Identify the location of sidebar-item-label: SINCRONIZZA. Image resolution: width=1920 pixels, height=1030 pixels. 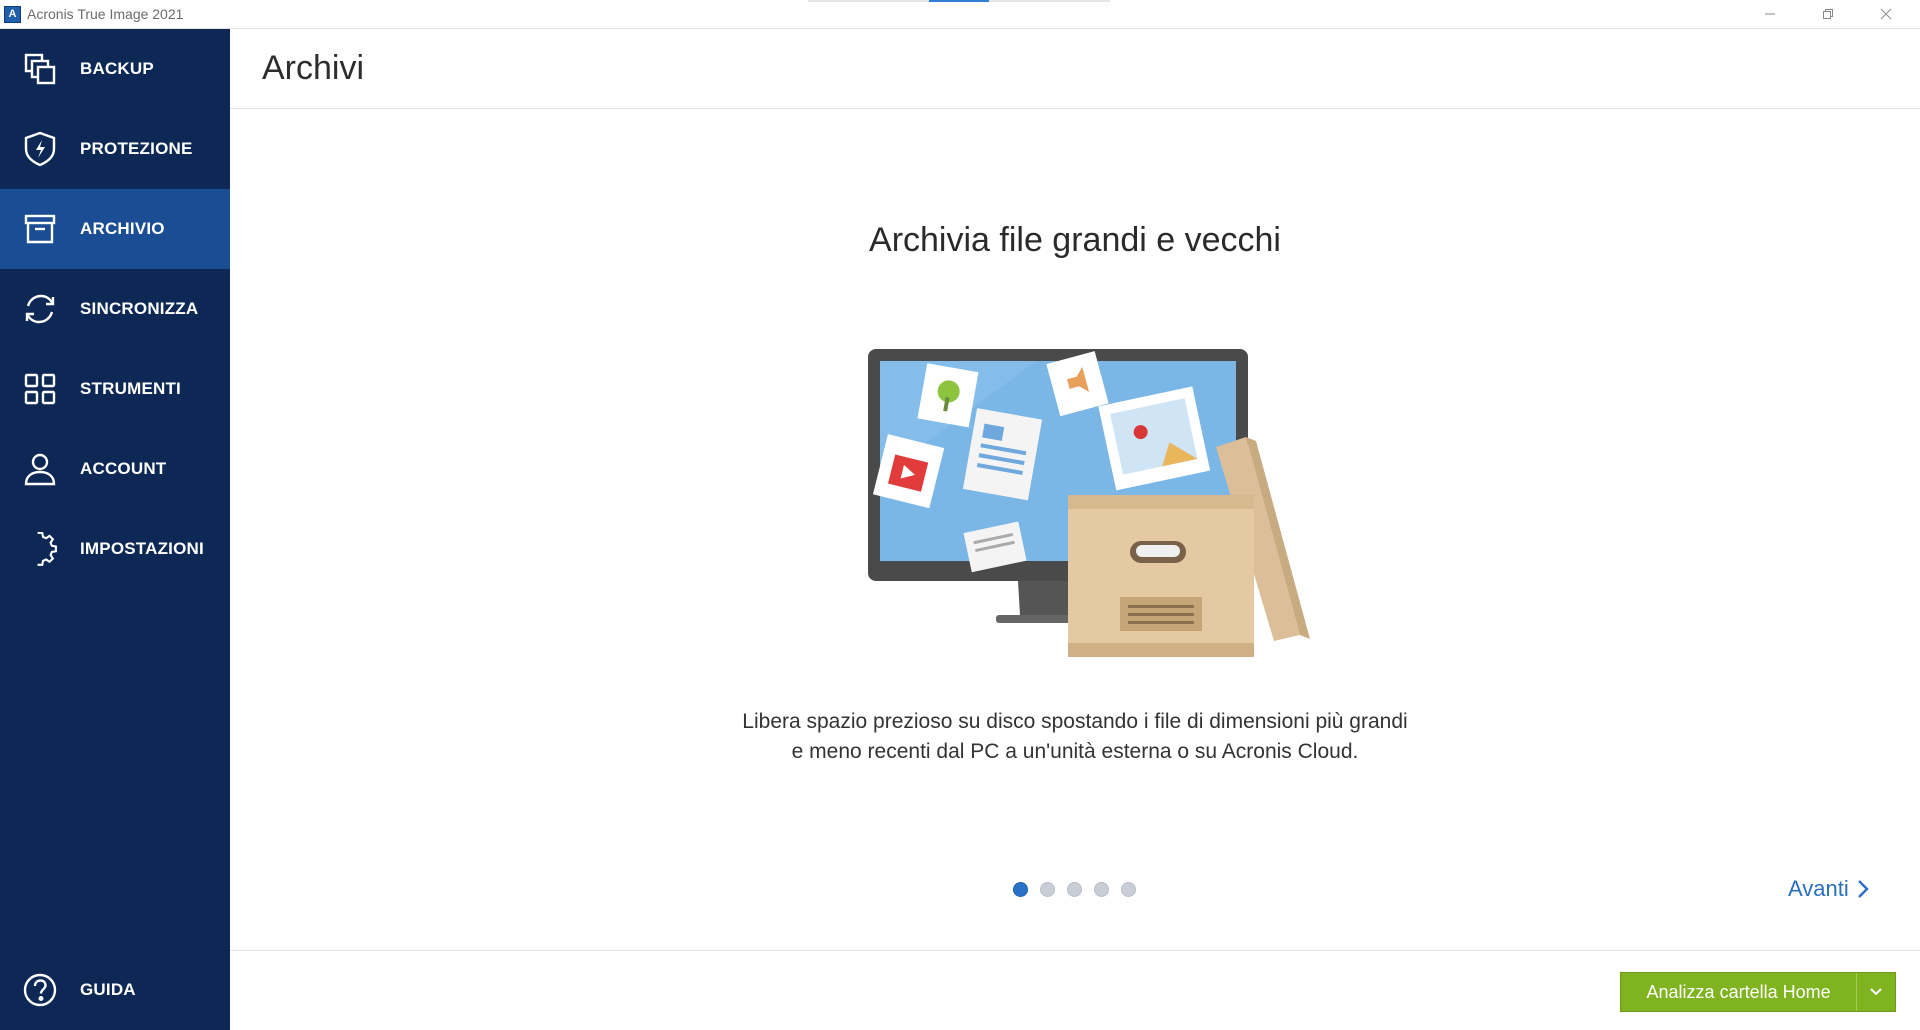
(139, 308).